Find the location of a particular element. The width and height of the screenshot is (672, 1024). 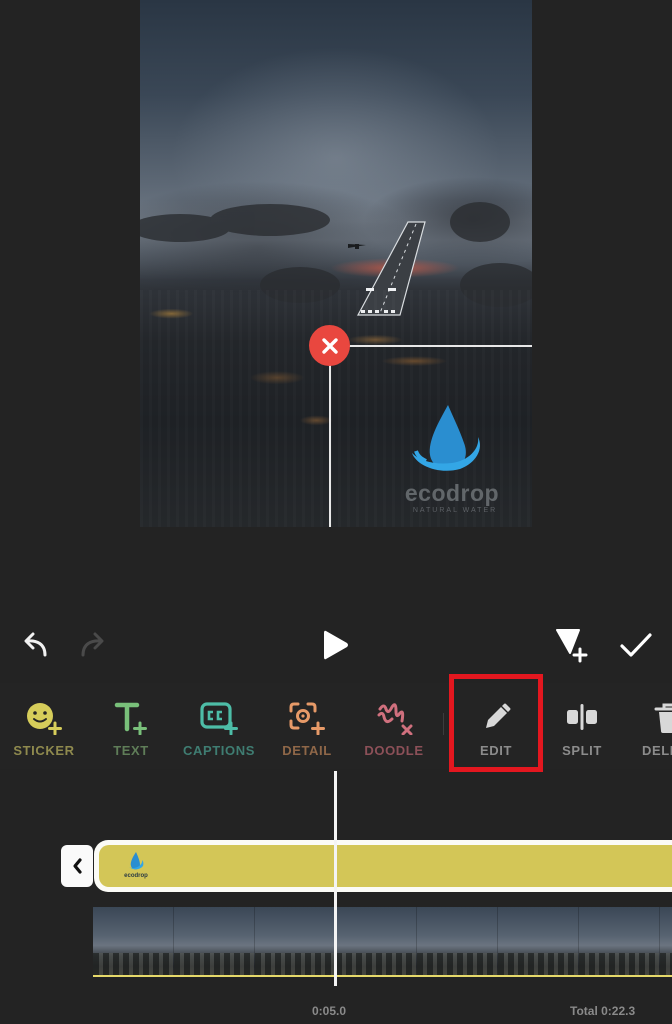

undo-button is located at coordinates (36, 644).